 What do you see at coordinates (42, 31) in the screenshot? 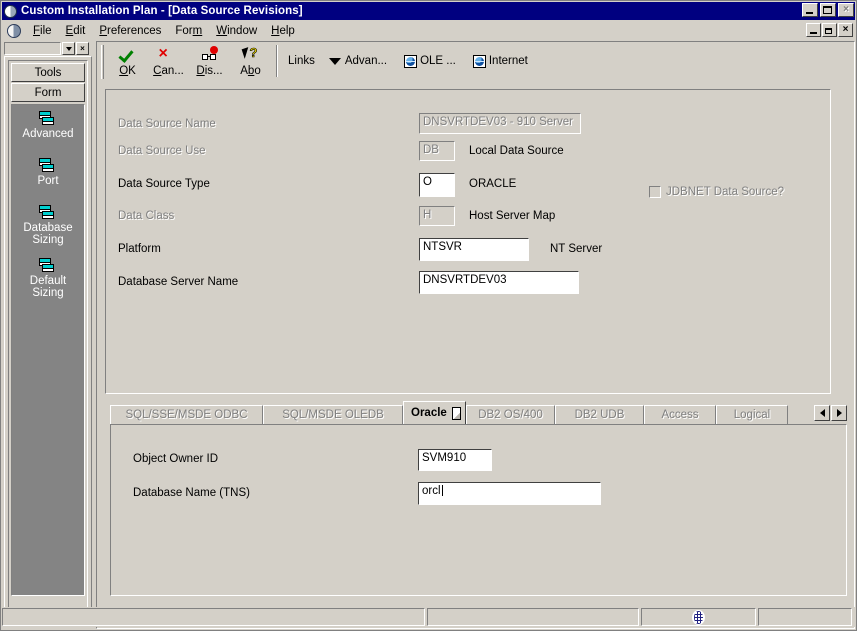
I see `menu-item-file: File` at bounding box center [42, 31].